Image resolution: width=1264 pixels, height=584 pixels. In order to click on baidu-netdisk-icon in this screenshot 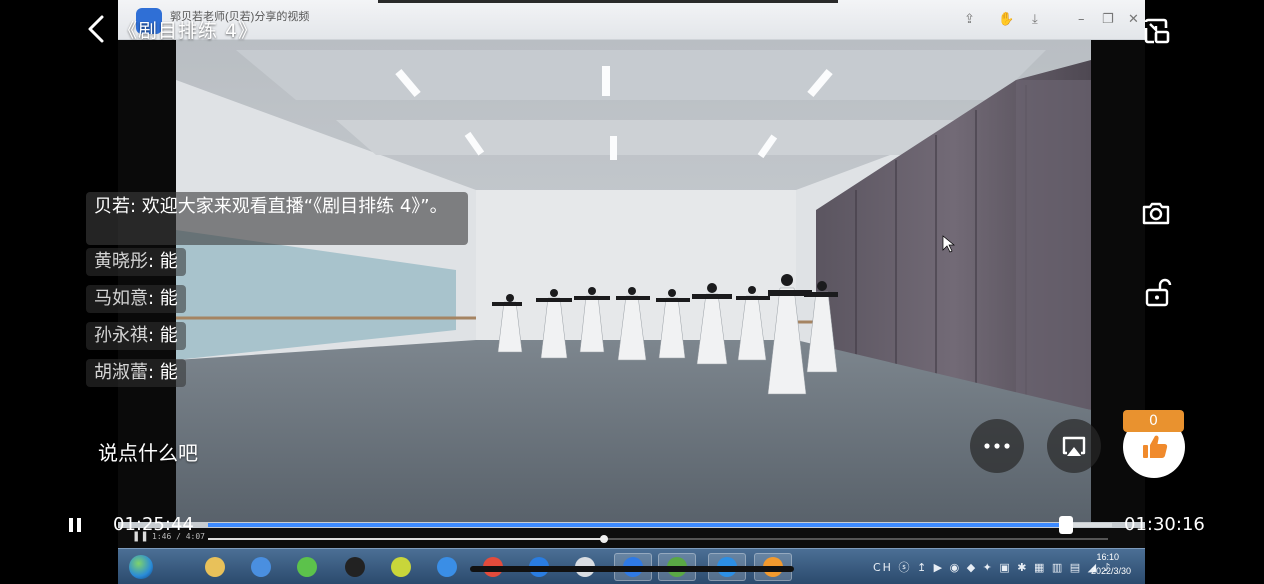, I will do `click(447, 567)`.